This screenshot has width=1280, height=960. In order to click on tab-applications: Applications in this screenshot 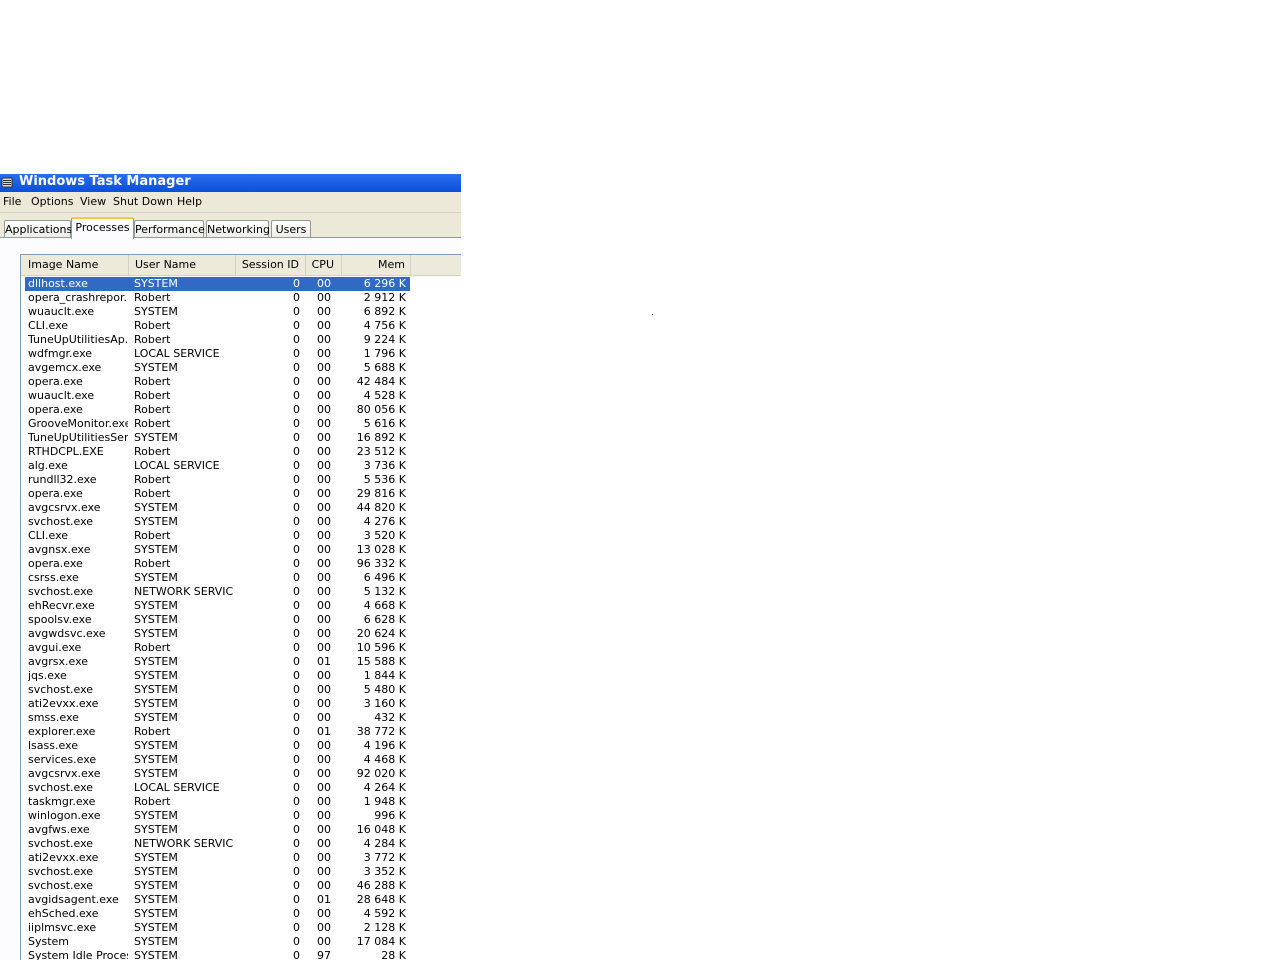, I will do `click(38, 229)`.